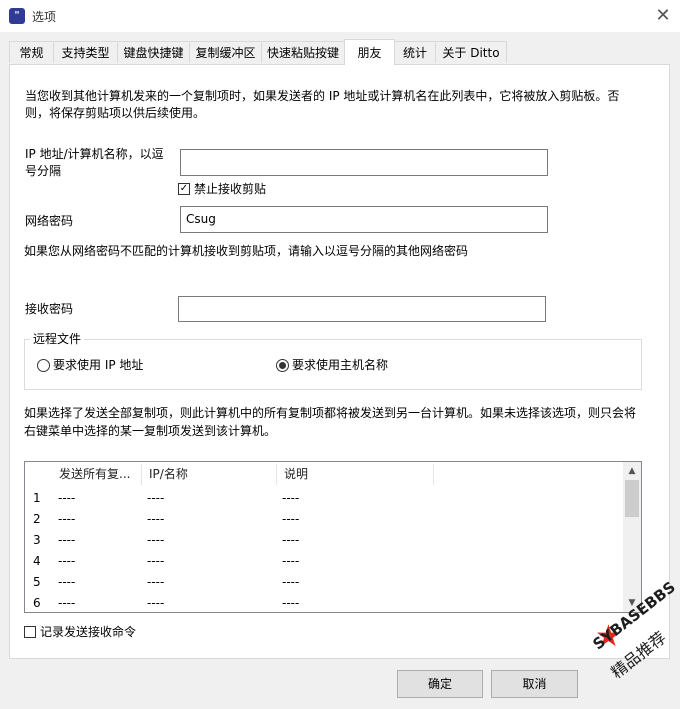 Image resolution: width=680 pixels, height=709 pixels. What do you see at coordinates (30, 632) in the screenshot?
I see `log-commands-checkbox` at bounding box center [30, 632].